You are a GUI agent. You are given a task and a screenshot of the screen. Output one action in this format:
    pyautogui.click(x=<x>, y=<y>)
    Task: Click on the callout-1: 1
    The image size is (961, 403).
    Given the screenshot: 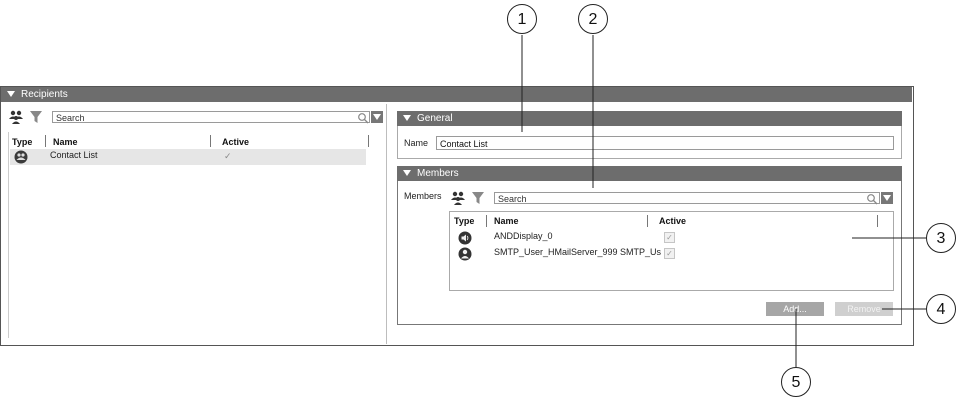 What is the action you would take?
    pyautogui.click(x=522, y=19)
    